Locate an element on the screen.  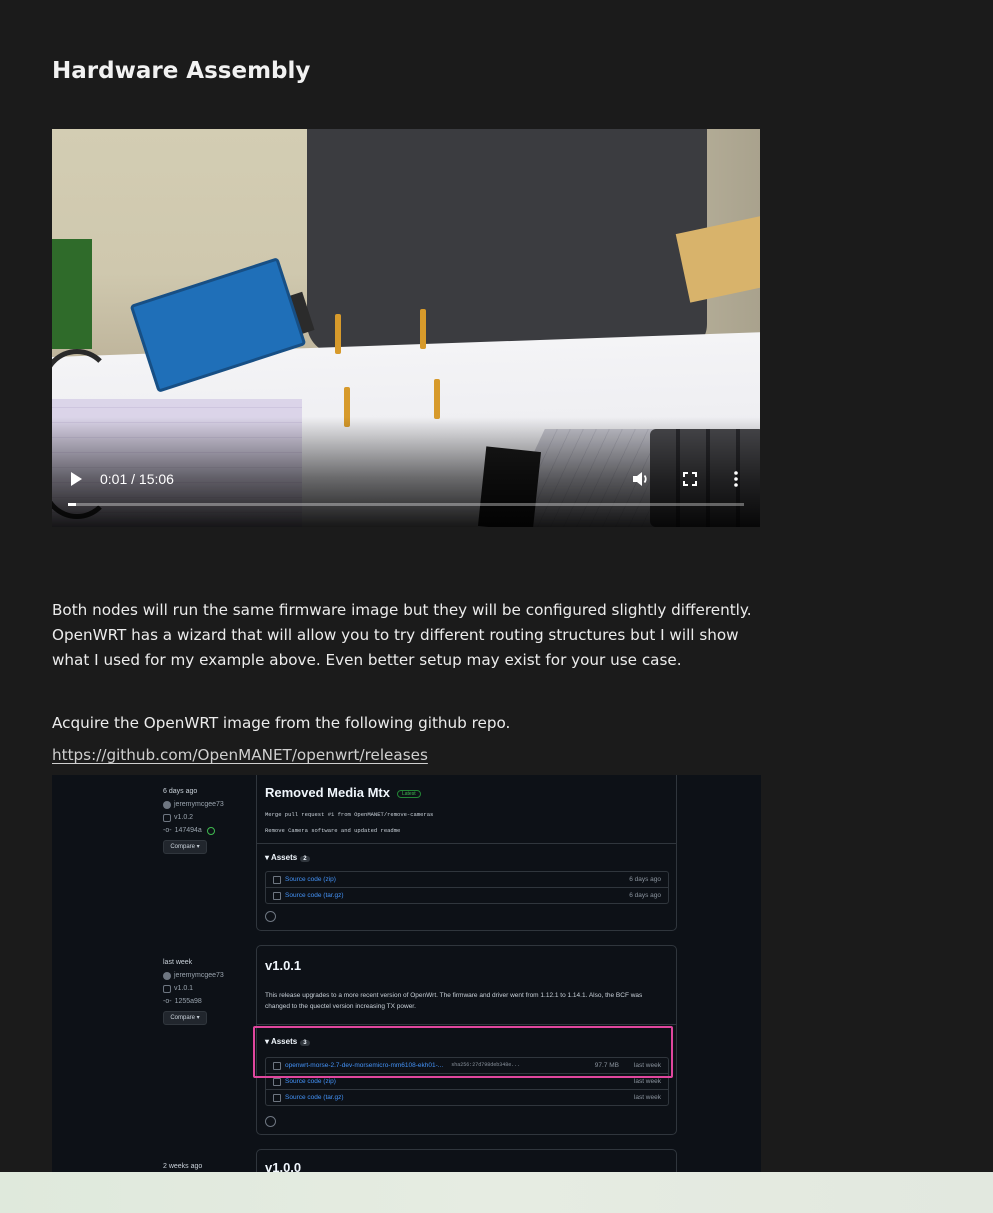
fullscreen-icon is located at coordinates (690, 479).